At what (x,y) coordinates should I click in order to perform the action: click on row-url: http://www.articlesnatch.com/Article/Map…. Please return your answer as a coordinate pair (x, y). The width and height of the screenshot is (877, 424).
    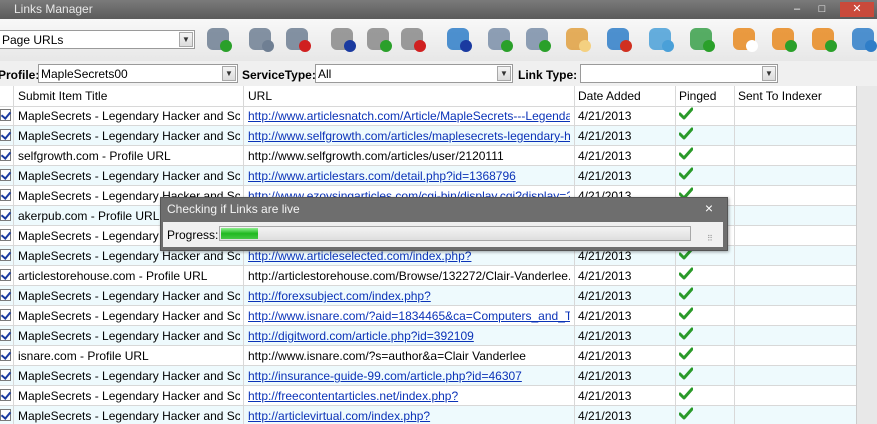
    Looking at the image, I should click on (409, 116).